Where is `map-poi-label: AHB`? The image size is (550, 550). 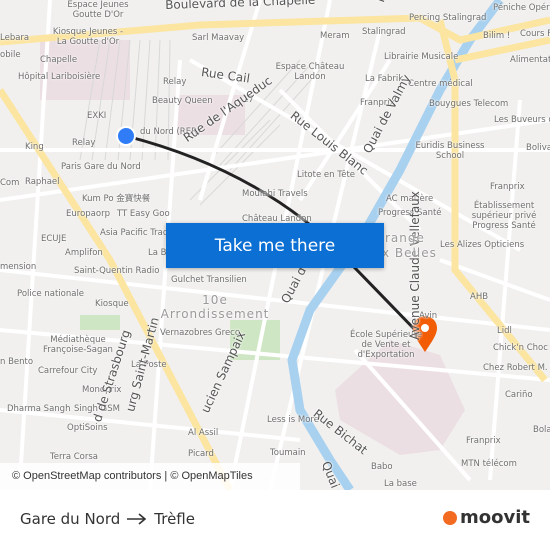
map-poi-label: AHB is located at coordinates (479, 297).